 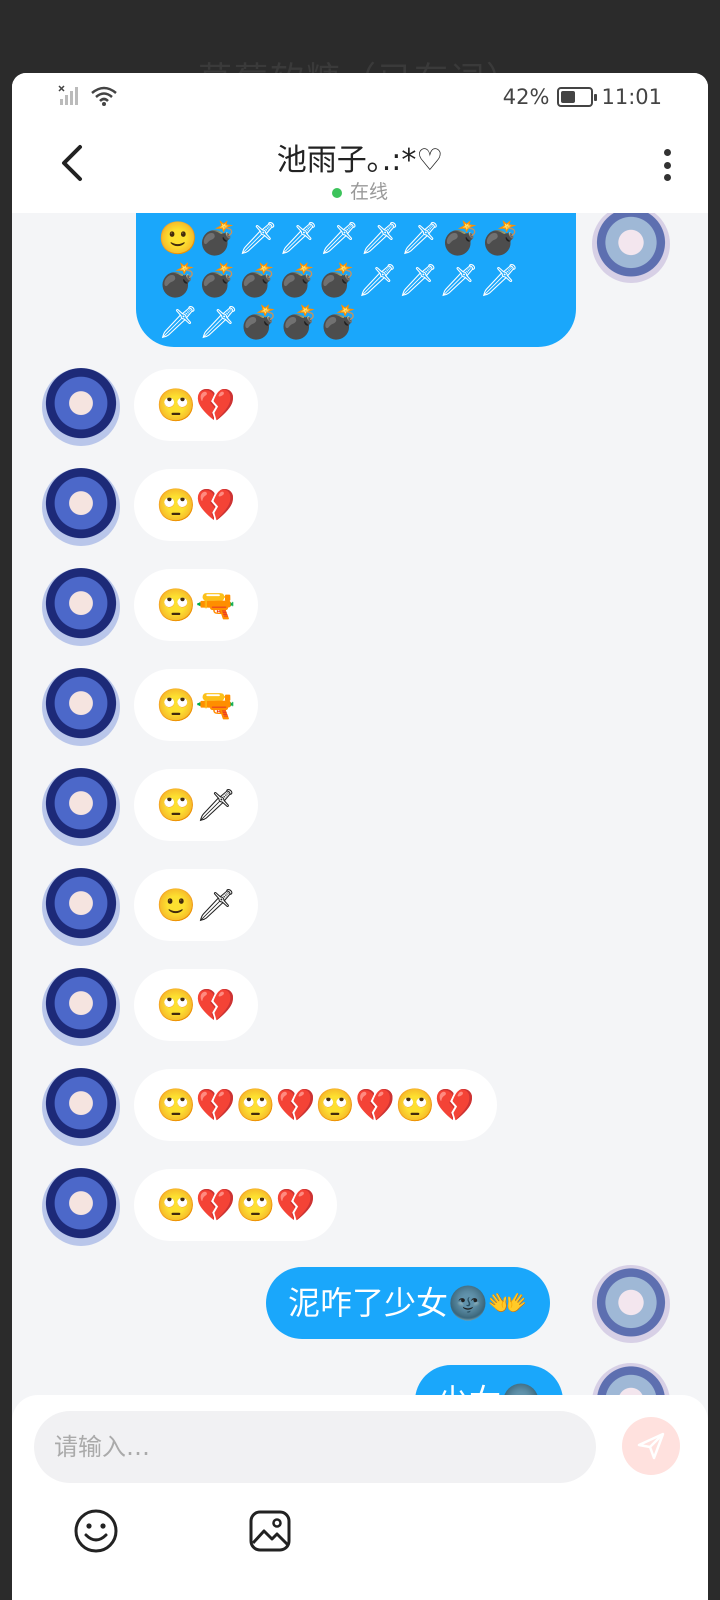 I want to click on send-button, so click(x=651, y=1446).